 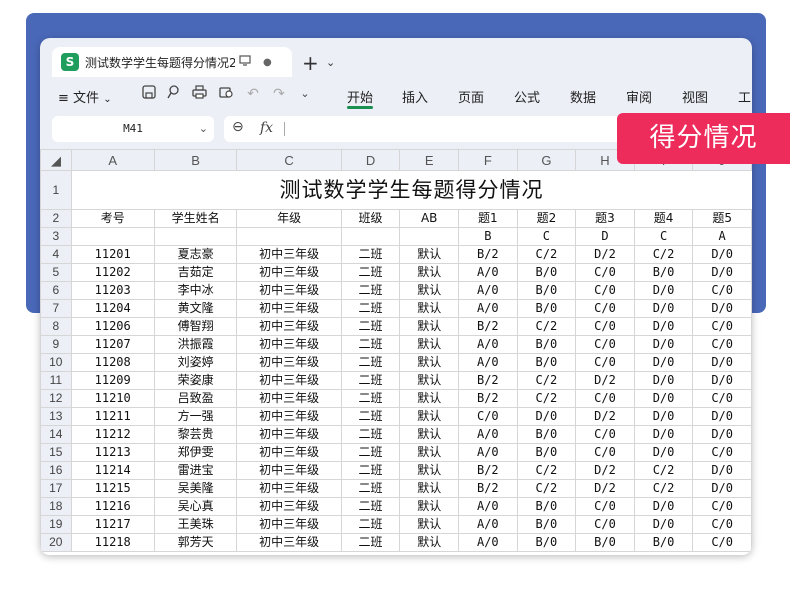 What do you see at coordinates (195, 326) in the screenshot?
I see `data-cell: 傅智翔` at bounding box center [195, 326].